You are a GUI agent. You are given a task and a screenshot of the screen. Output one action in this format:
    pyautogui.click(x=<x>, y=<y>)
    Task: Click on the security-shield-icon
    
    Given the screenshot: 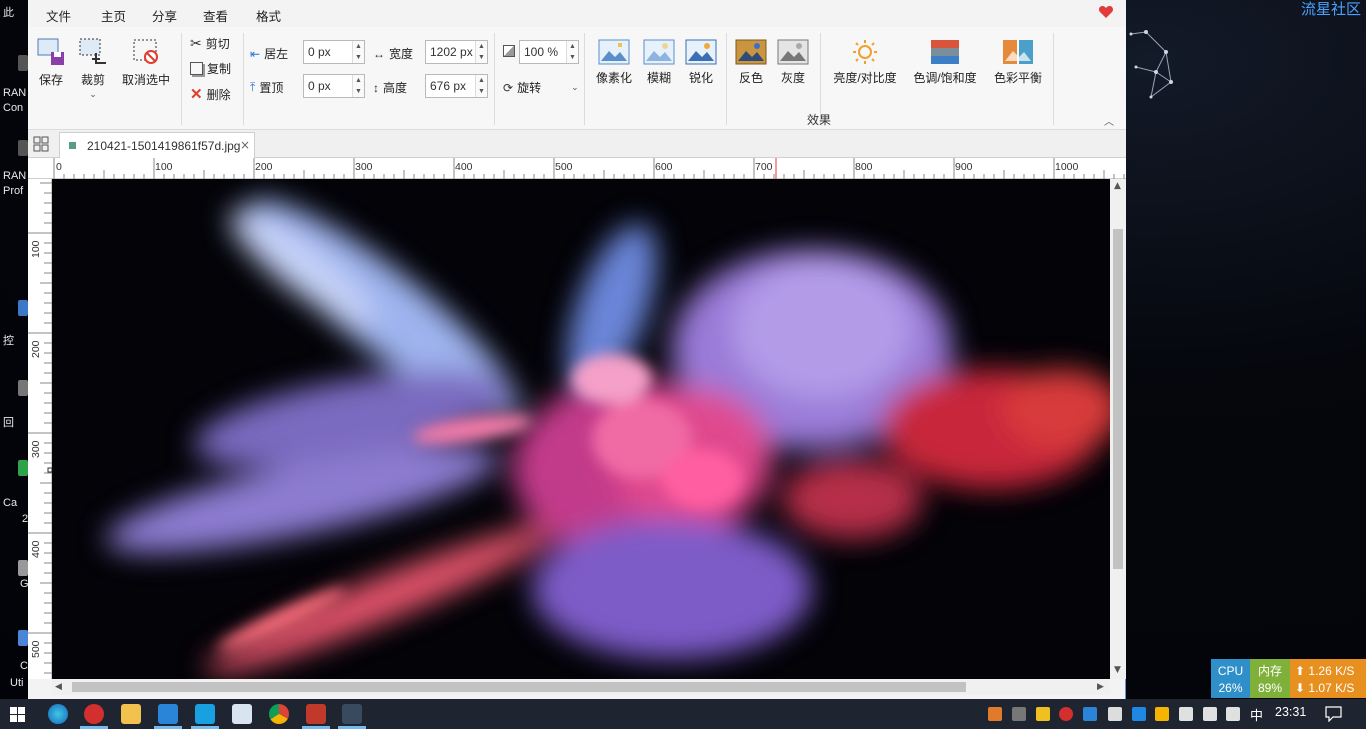 What is the action you would take?
    pyautogui.click(x=1162, y=714)
    